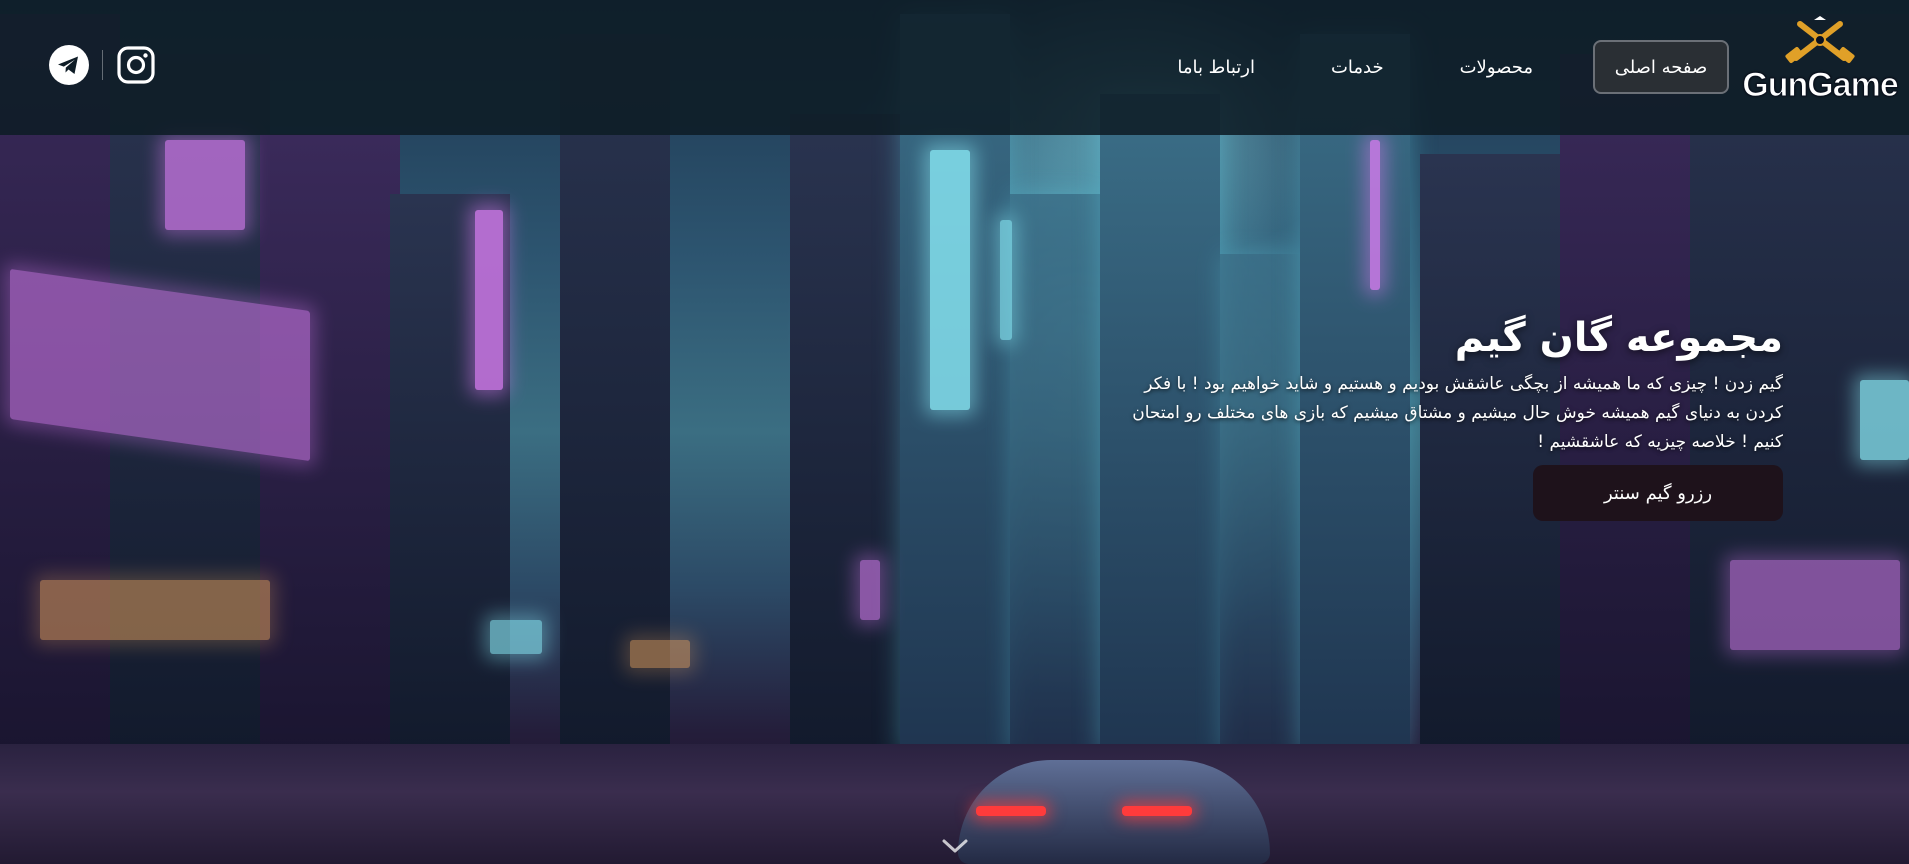 This screenshot has width=1909, height=864. I want to click on nav-item-services: خدمات, so click(1357, 67).